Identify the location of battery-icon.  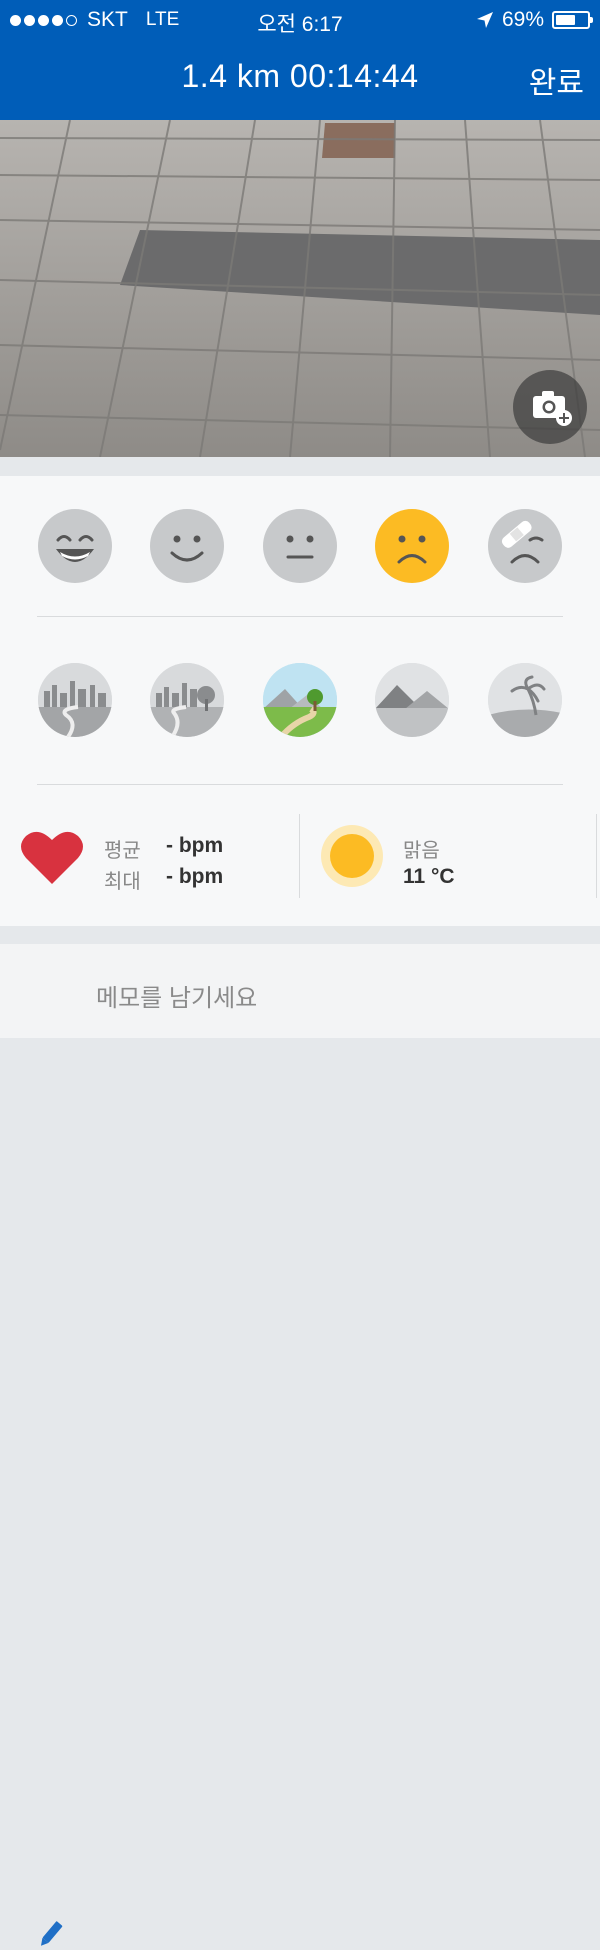
(572, 20).